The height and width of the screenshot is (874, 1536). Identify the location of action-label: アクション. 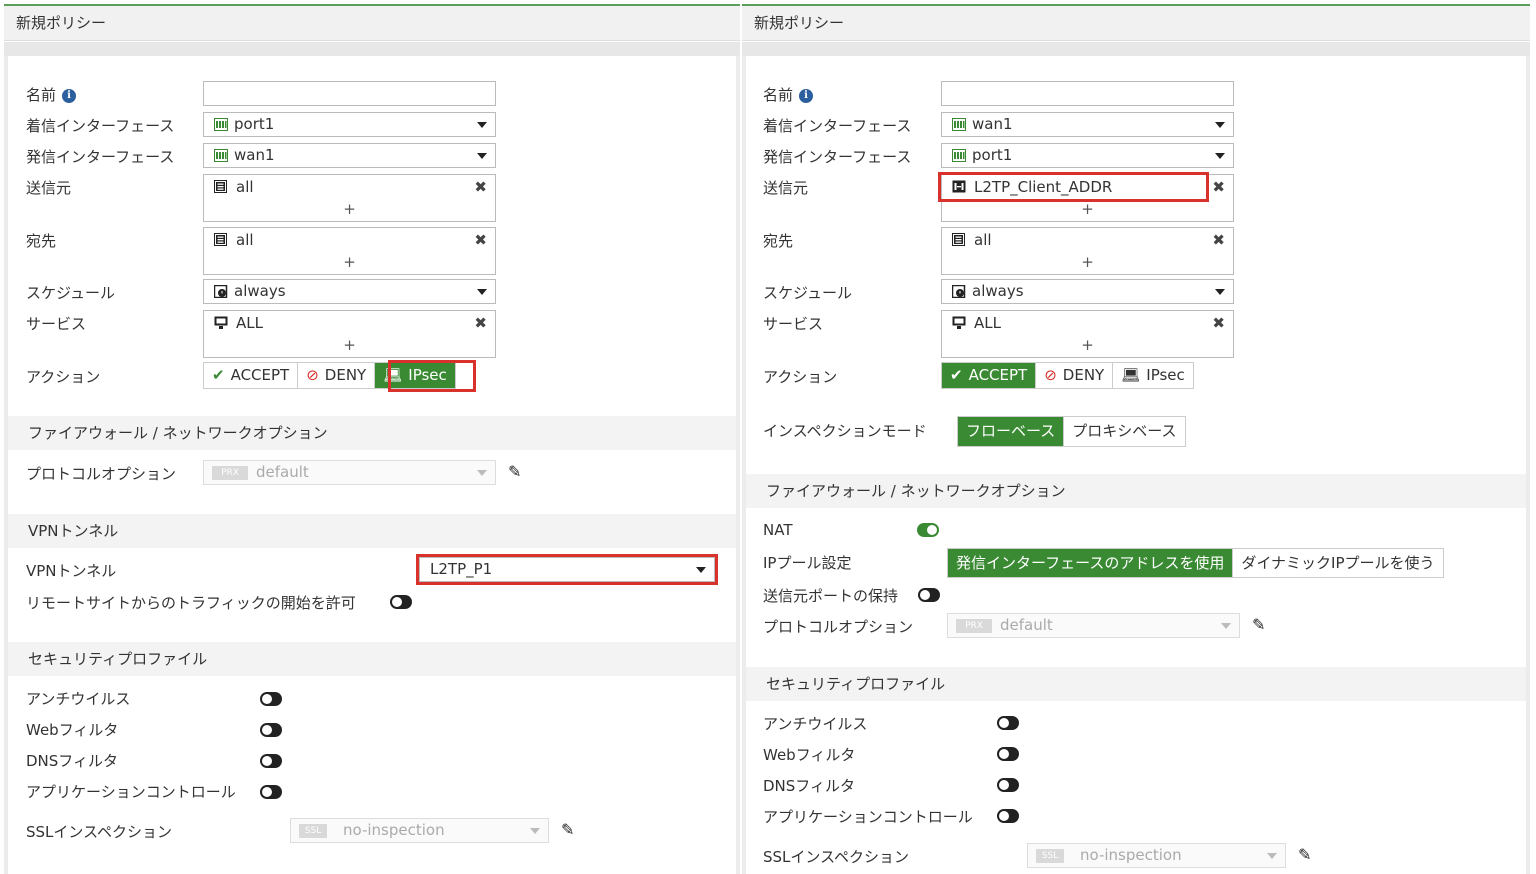
(800, 377).